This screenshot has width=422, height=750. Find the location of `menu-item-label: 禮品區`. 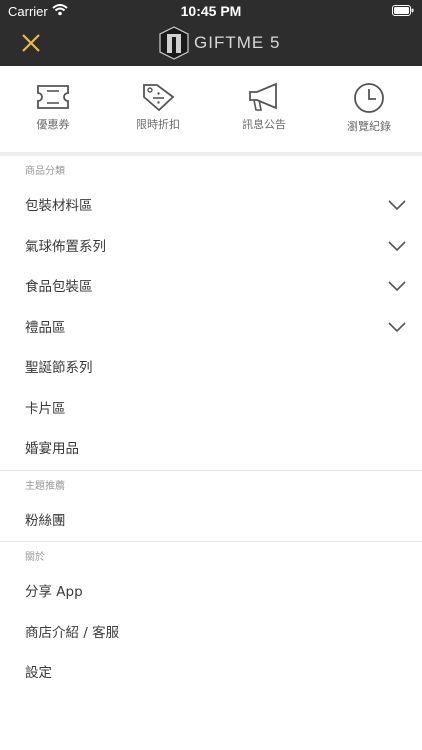

menu-item-label: 禮品區 is located at coordinates (45, 327).